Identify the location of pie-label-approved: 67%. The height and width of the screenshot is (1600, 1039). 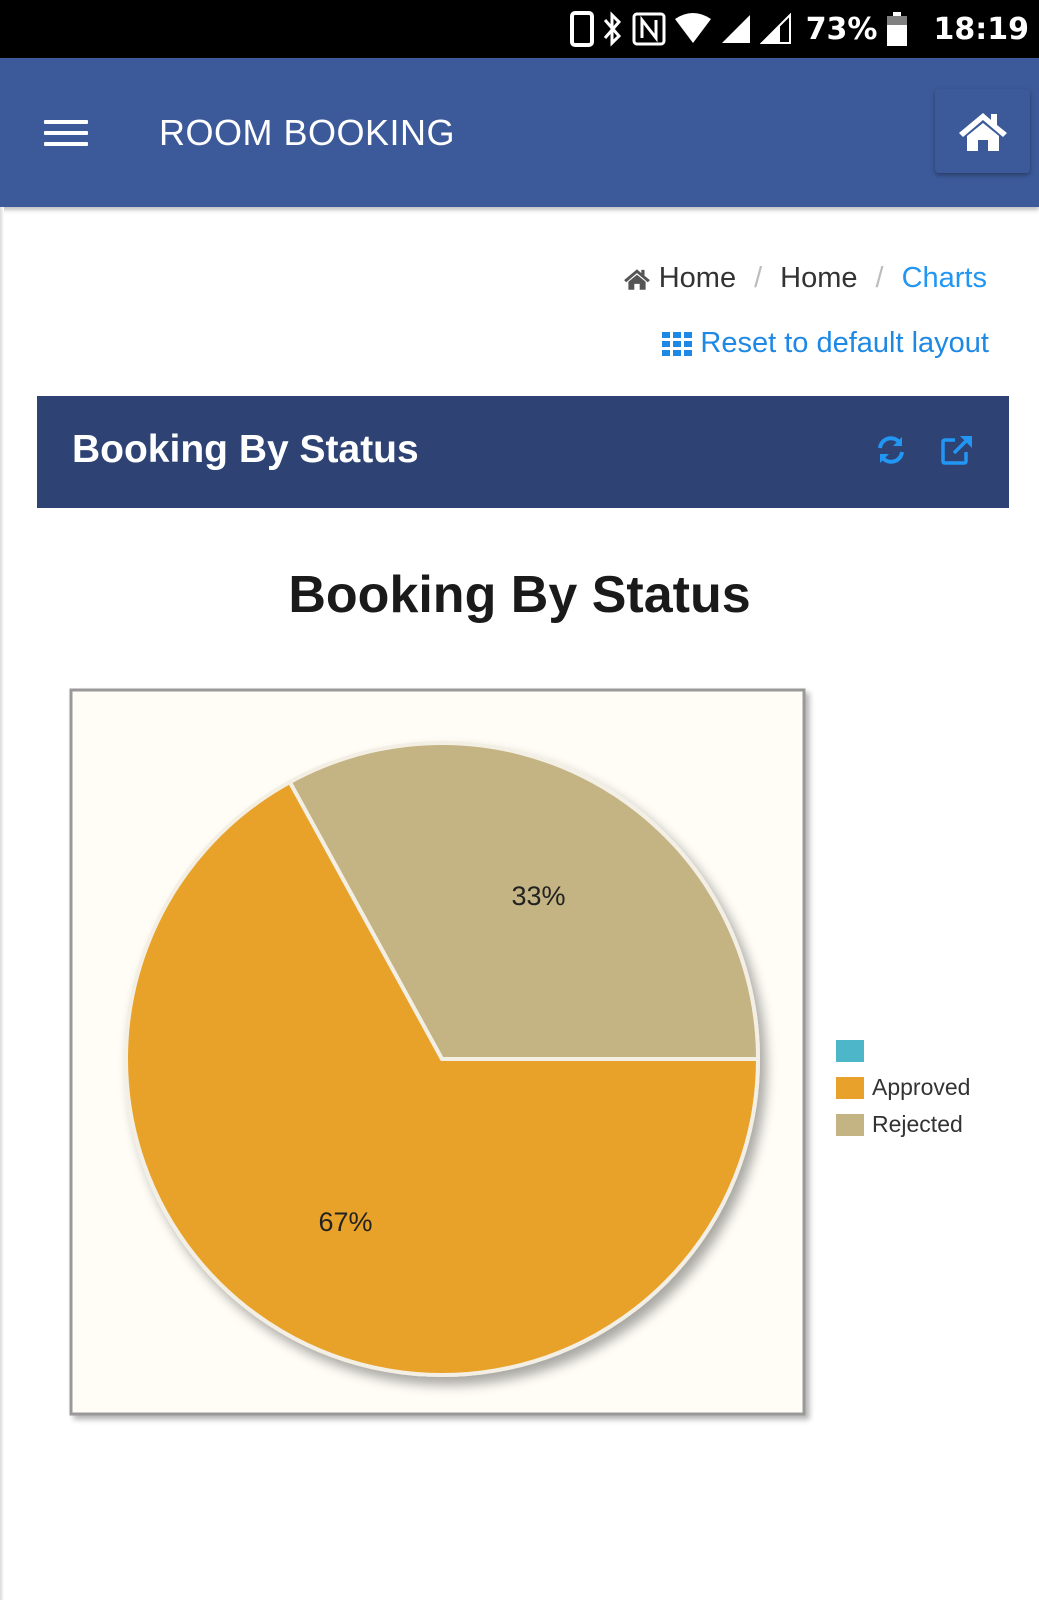
(345, 1222).